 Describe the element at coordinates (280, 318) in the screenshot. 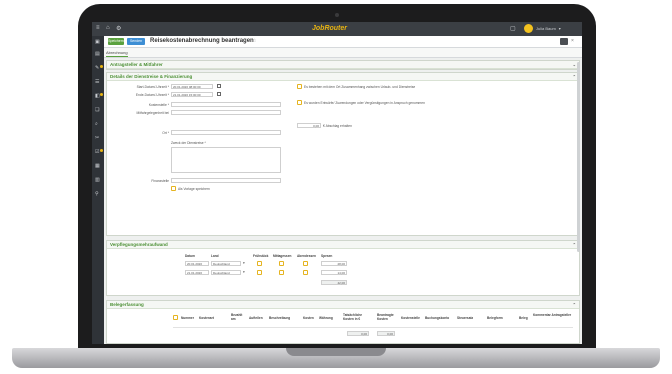

I see `col-beschreibung: Beschreibung` at that location.